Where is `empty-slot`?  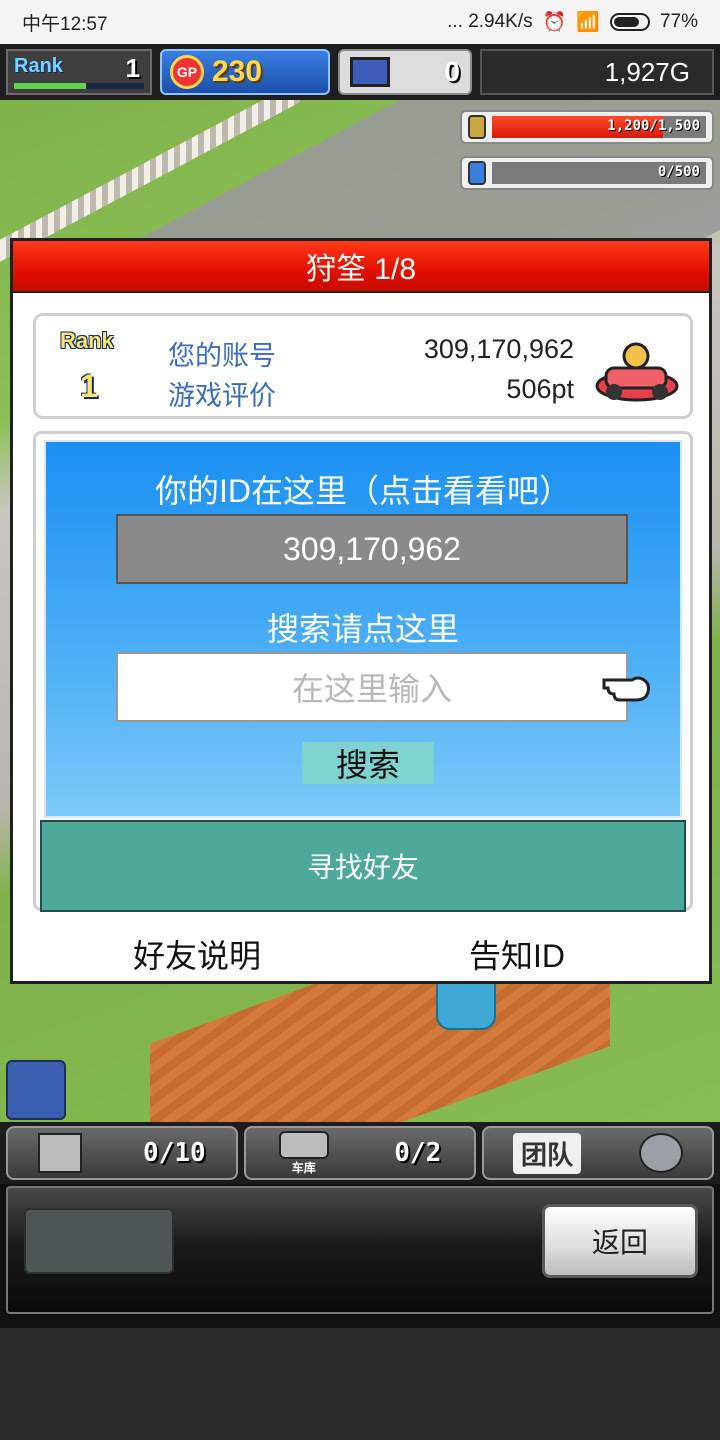 empty-slot is located at coordinates (99, 1241).